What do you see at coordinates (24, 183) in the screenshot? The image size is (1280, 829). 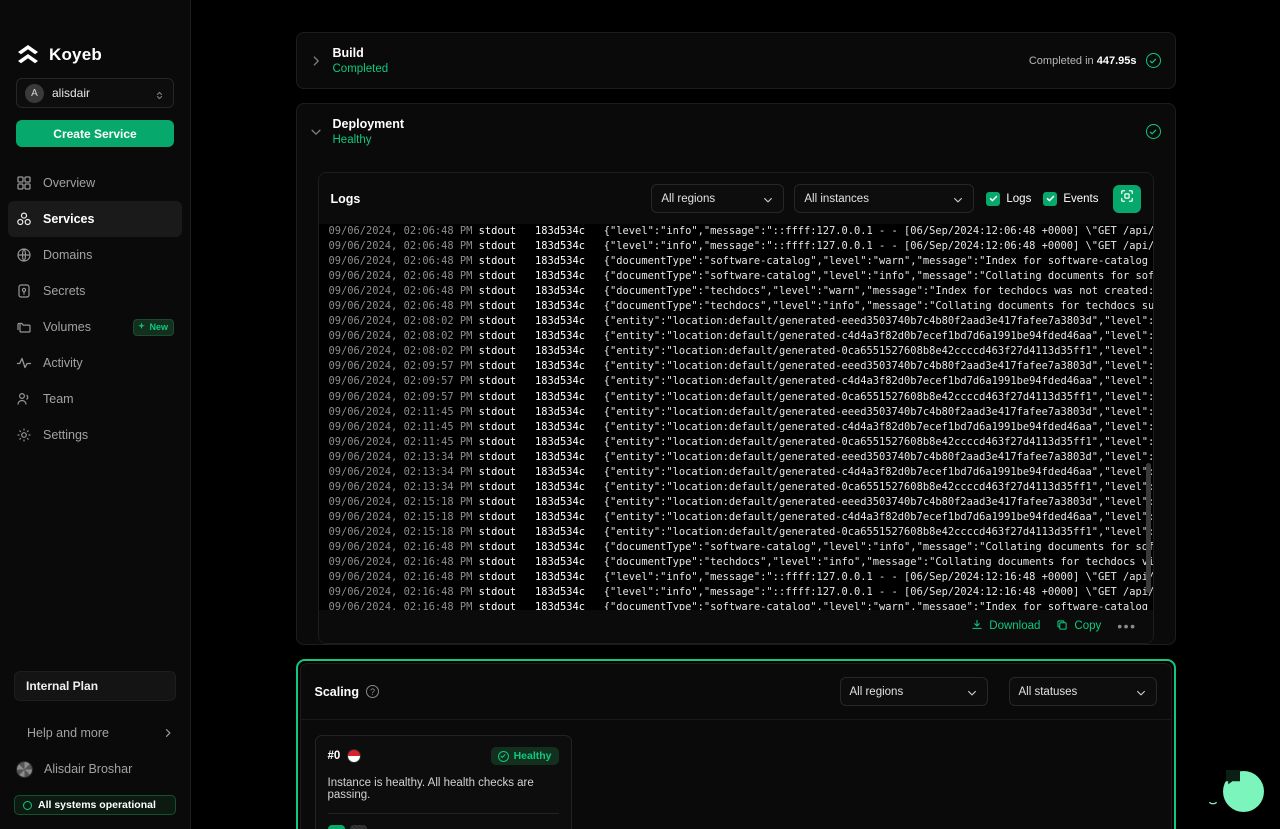 I see `grid-icon` at bounding box center [24, 183].